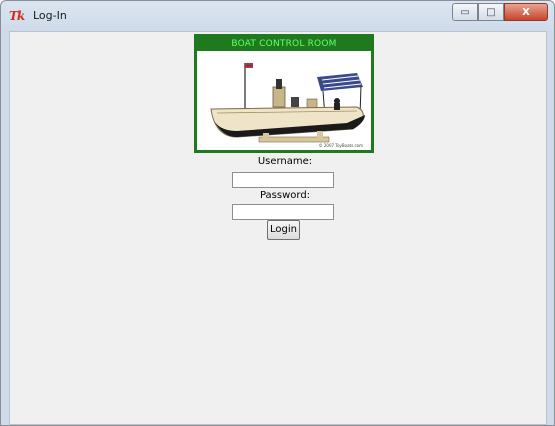 The width and height of the screenshot is (555, 426). I want to click on close-button: X, so click(526, 12).